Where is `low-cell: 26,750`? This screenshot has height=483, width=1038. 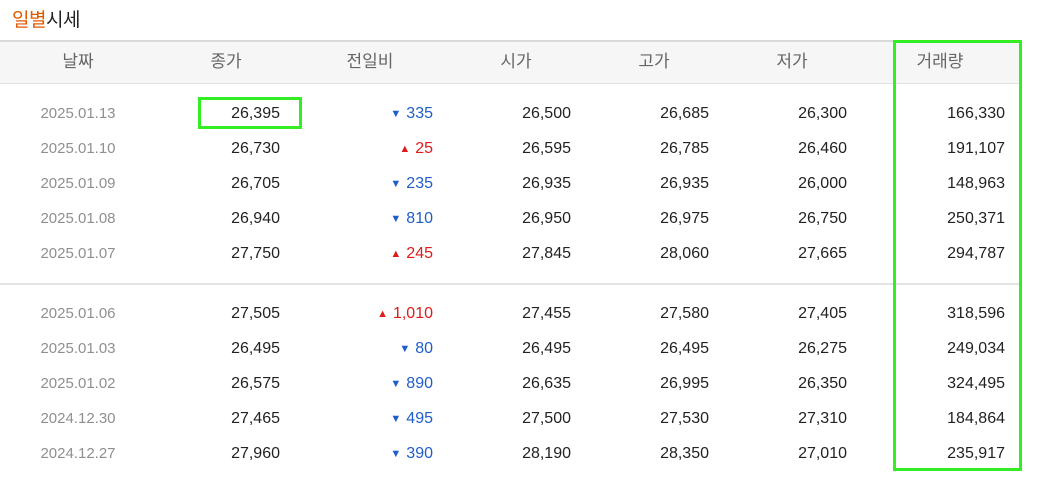
low-cell: 26,750 is located at coordinates (822, 218).